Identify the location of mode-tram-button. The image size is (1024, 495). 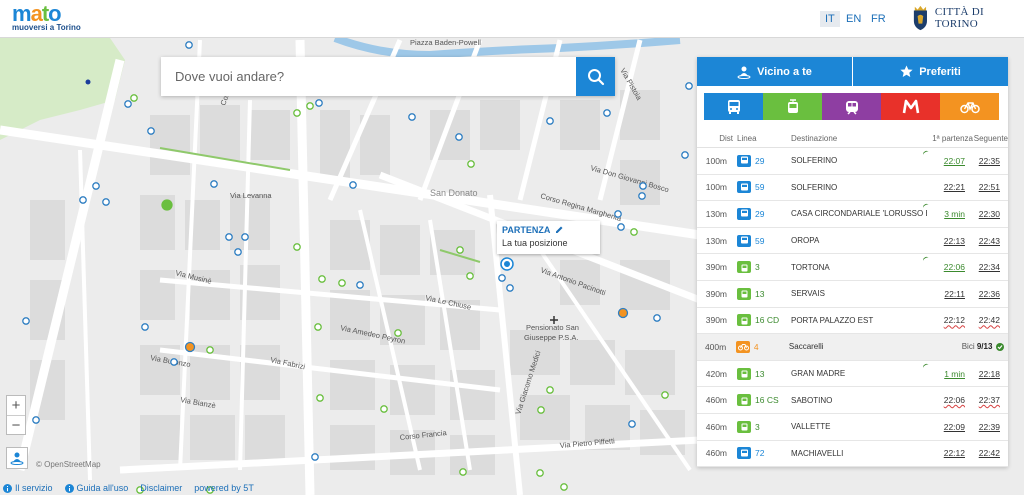
(792, 106).